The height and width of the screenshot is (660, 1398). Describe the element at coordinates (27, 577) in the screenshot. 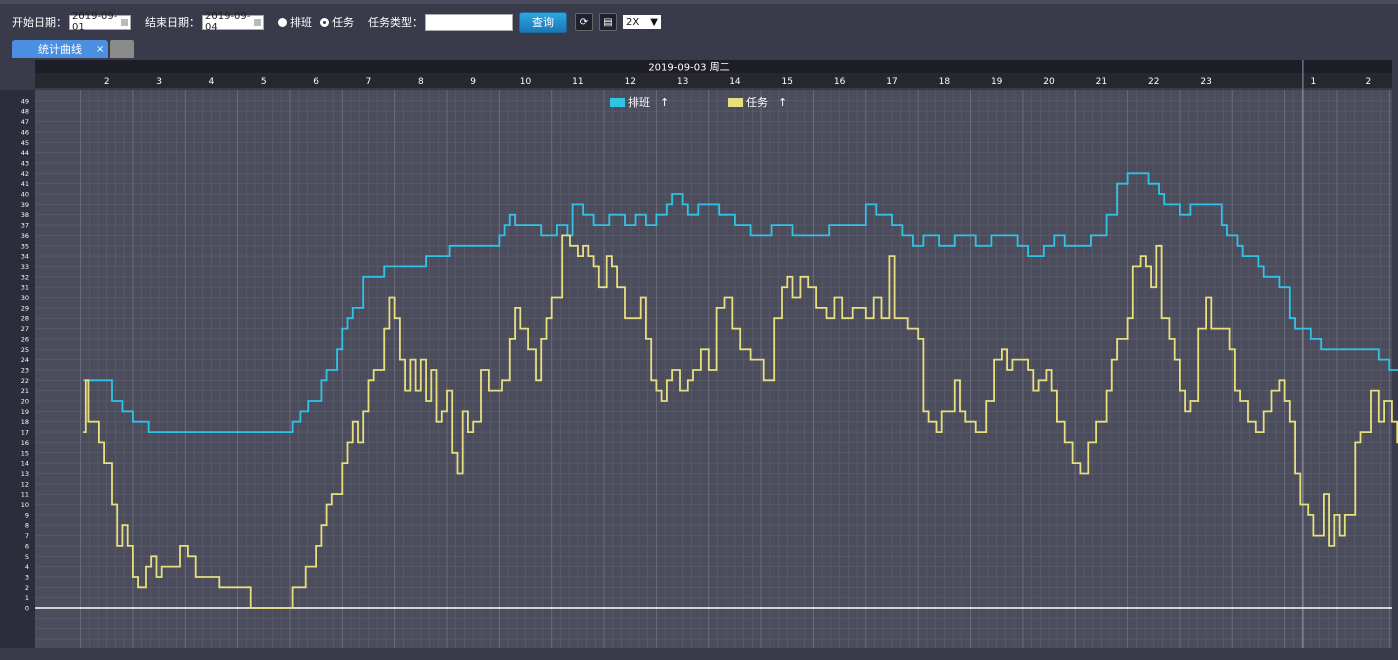

I see `y-tick-label: 3` at that location.